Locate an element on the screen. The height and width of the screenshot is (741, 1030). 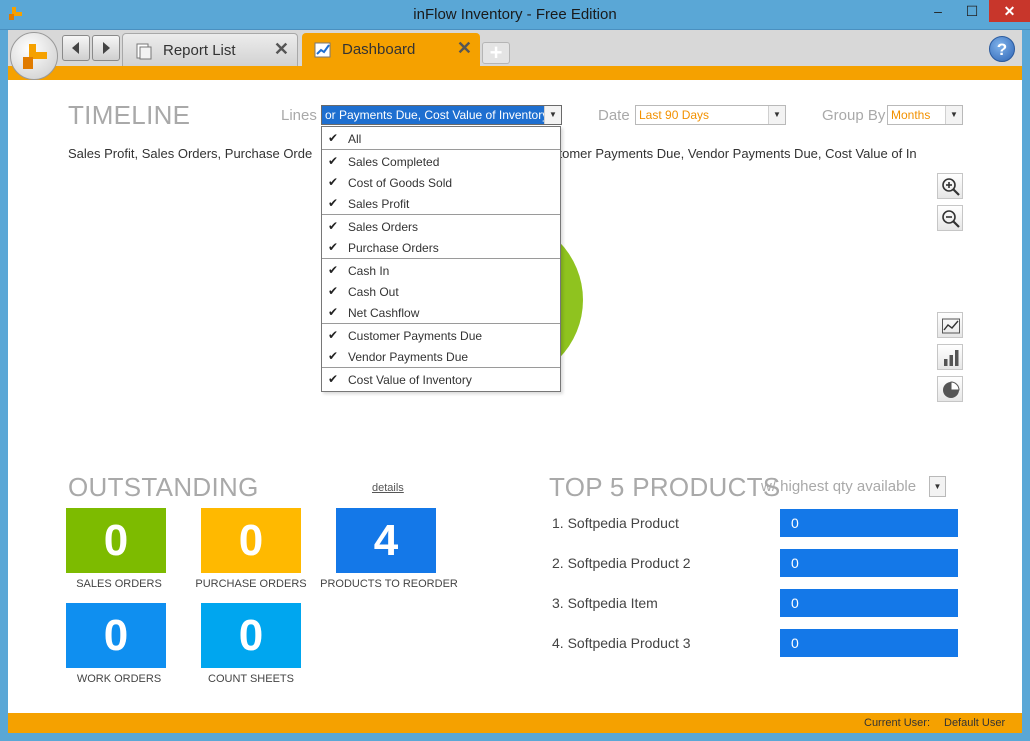
window-title: inFlow Inventory - Free Edition is located at coordinates (515, 14).